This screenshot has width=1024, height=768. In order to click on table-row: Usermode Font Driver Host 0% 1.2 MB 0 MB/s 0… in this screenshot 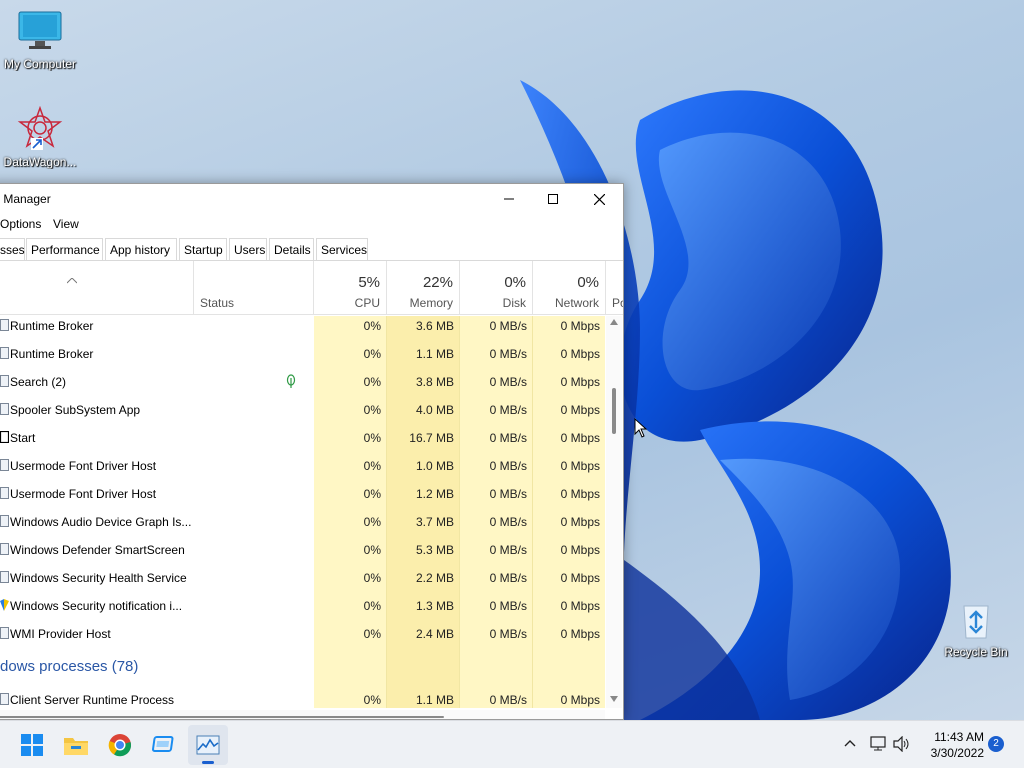, I will do `click(302, 498)`.